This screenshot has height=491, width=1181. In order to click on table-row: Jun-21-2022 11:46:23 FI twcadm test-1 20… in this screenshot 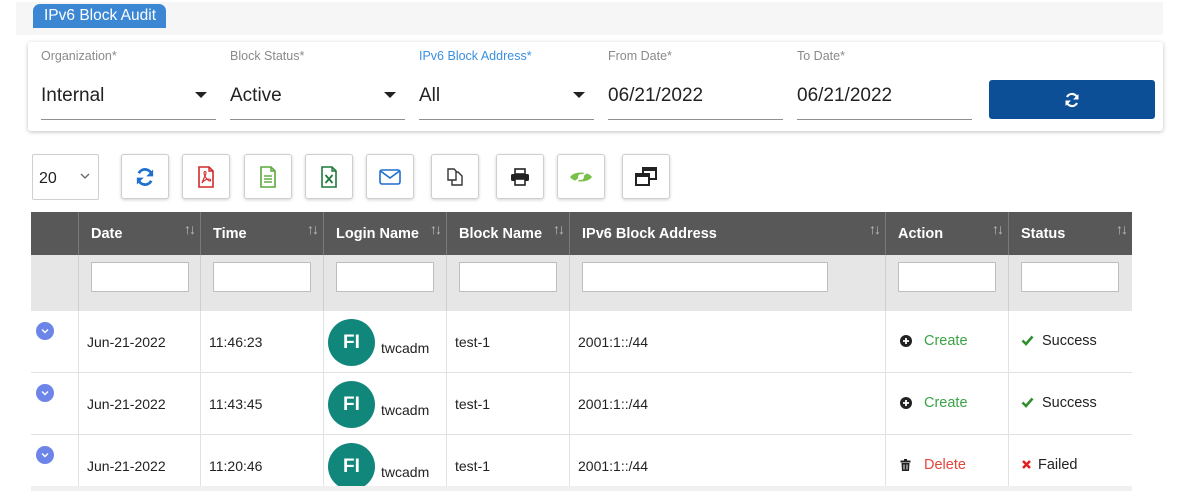, I will do `click(581, 342)`.